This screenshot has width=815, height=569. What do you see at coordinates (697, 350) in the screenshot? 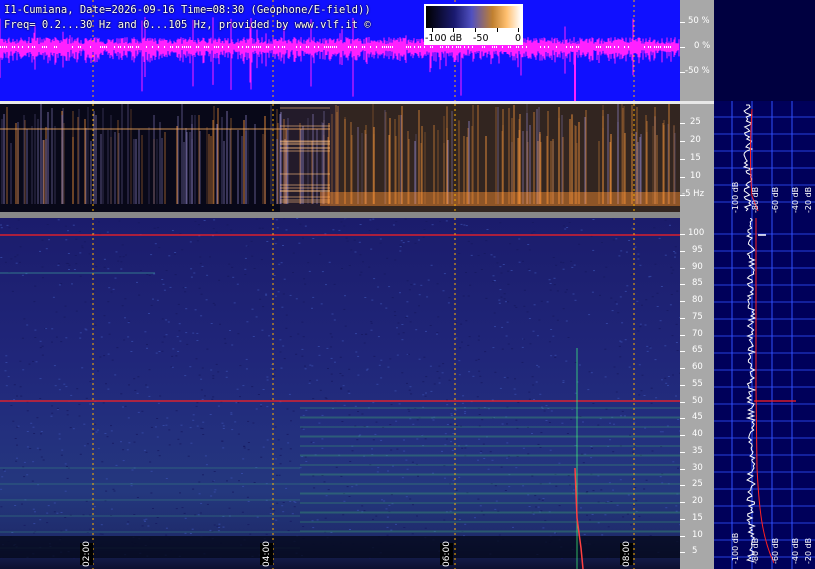
I see `freq-label: 65` at bounding box center [697, 350].